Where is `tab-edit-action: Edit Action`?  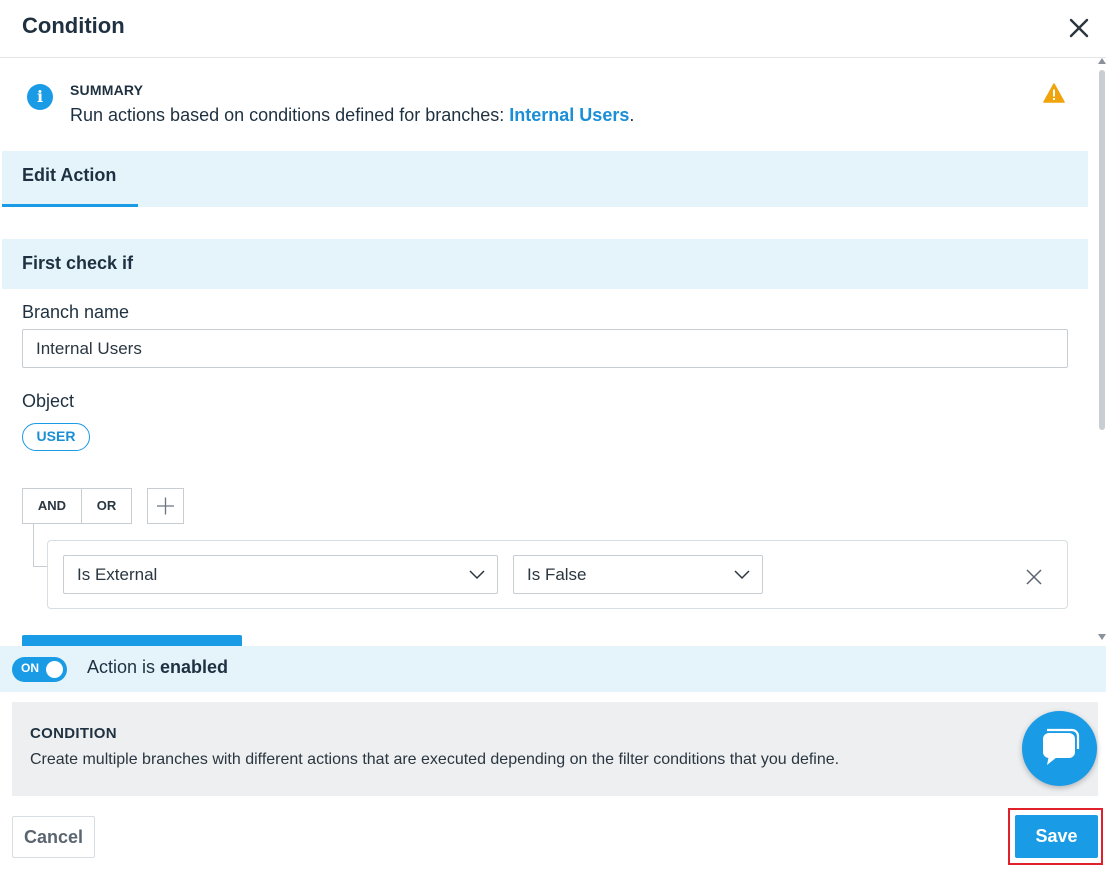 tab-edit-action: Edit Action is located at coordinates (70, 179).